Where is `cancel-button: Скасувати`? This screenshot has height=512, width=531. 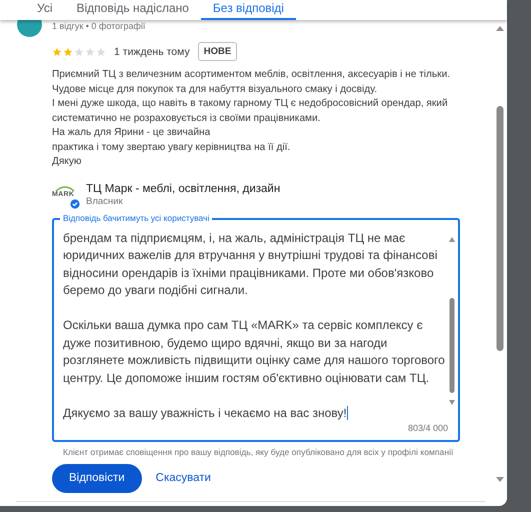 cancel-button: Скасувати is located at coordinates (183, 478).